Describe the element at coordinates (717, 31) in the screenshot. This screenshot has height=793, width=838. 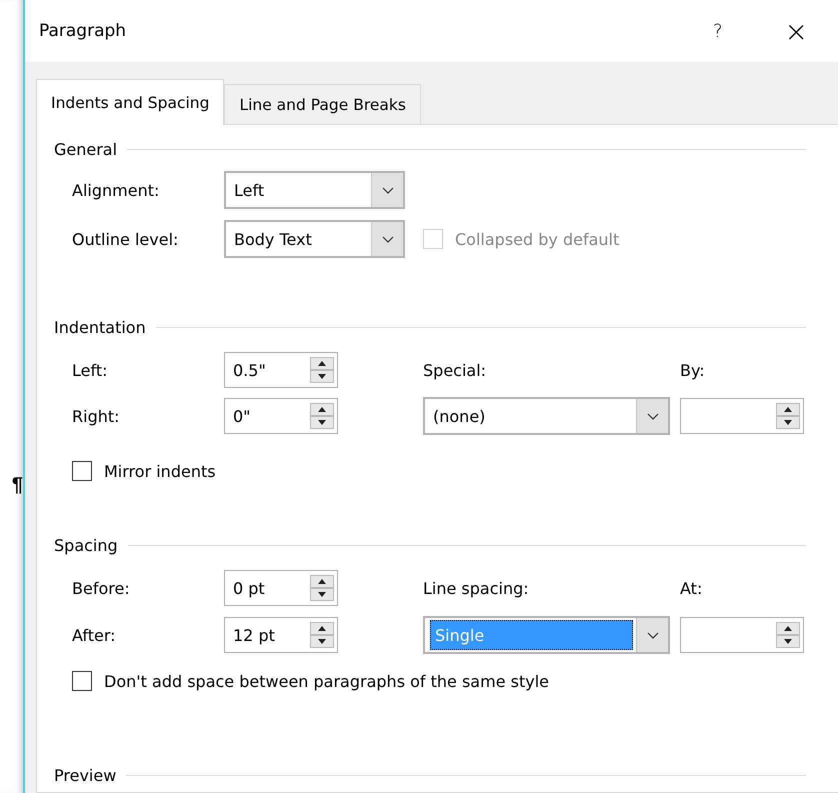
I see `help-button: ?` at that location.